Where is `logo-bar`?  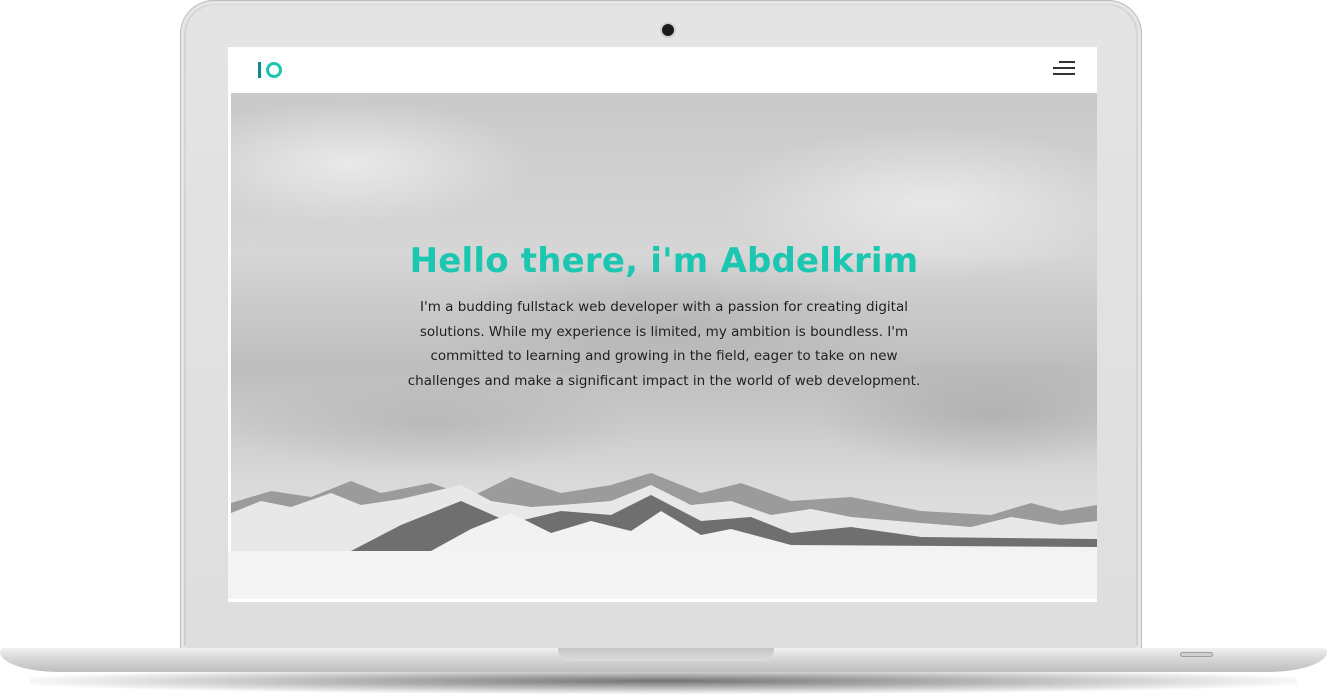 logo-bar is located at coordinates (259, 70).